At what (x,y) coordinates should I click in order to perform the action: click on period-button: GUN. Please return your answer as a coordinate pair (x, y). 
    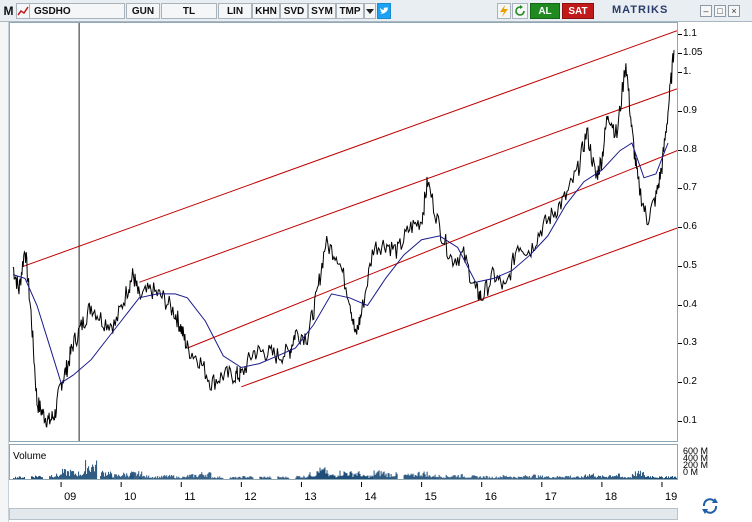
    Looking at the image, I should click on (143, 11).